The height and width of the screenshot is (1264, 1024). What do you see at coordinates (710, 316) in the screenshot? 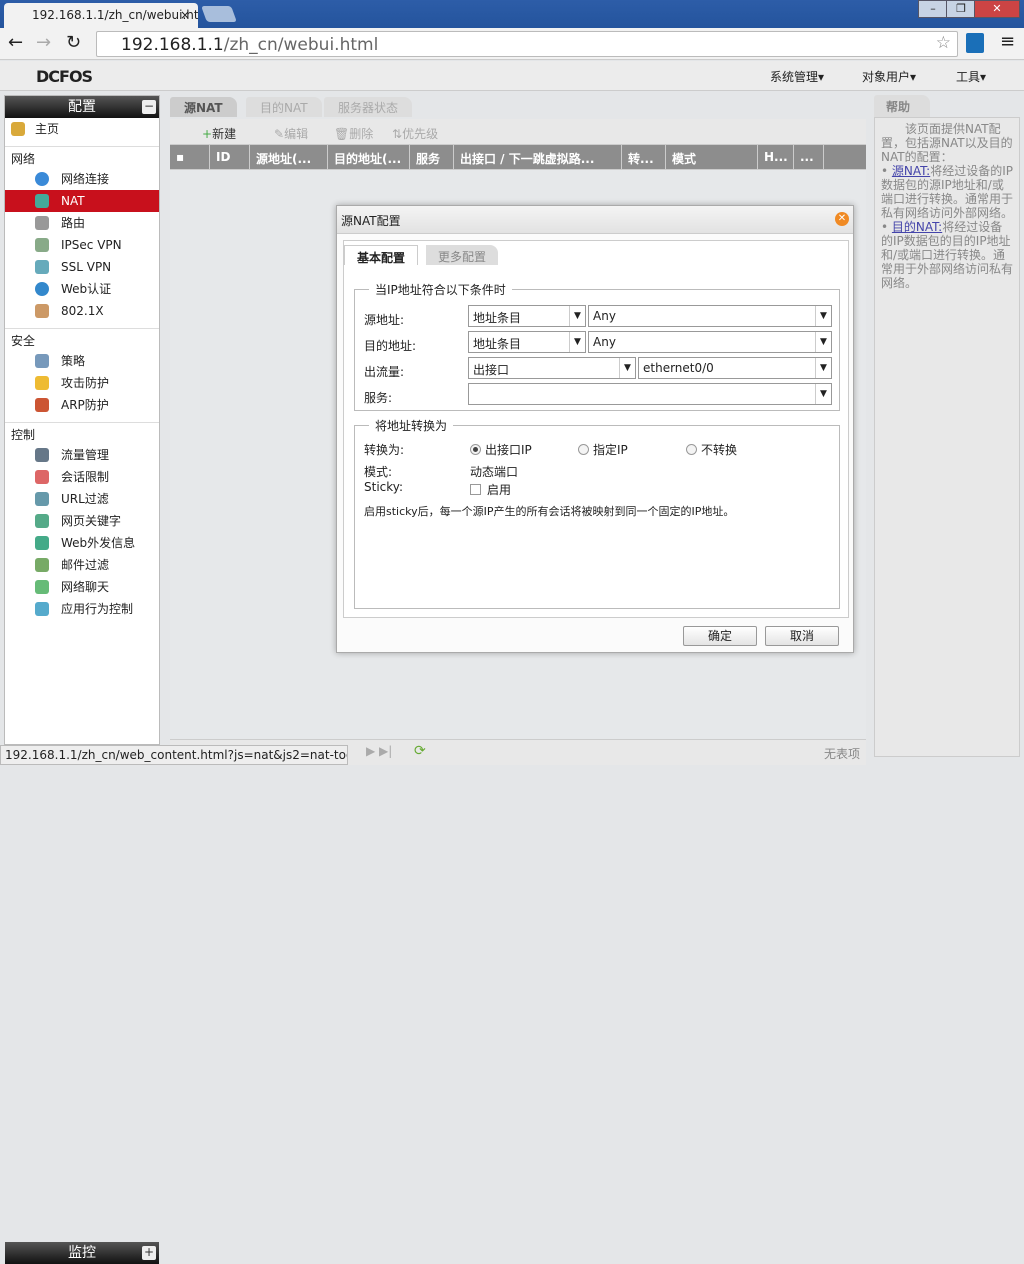
I see `src-value-select: Any ▼` at bounding box center [710, 316].